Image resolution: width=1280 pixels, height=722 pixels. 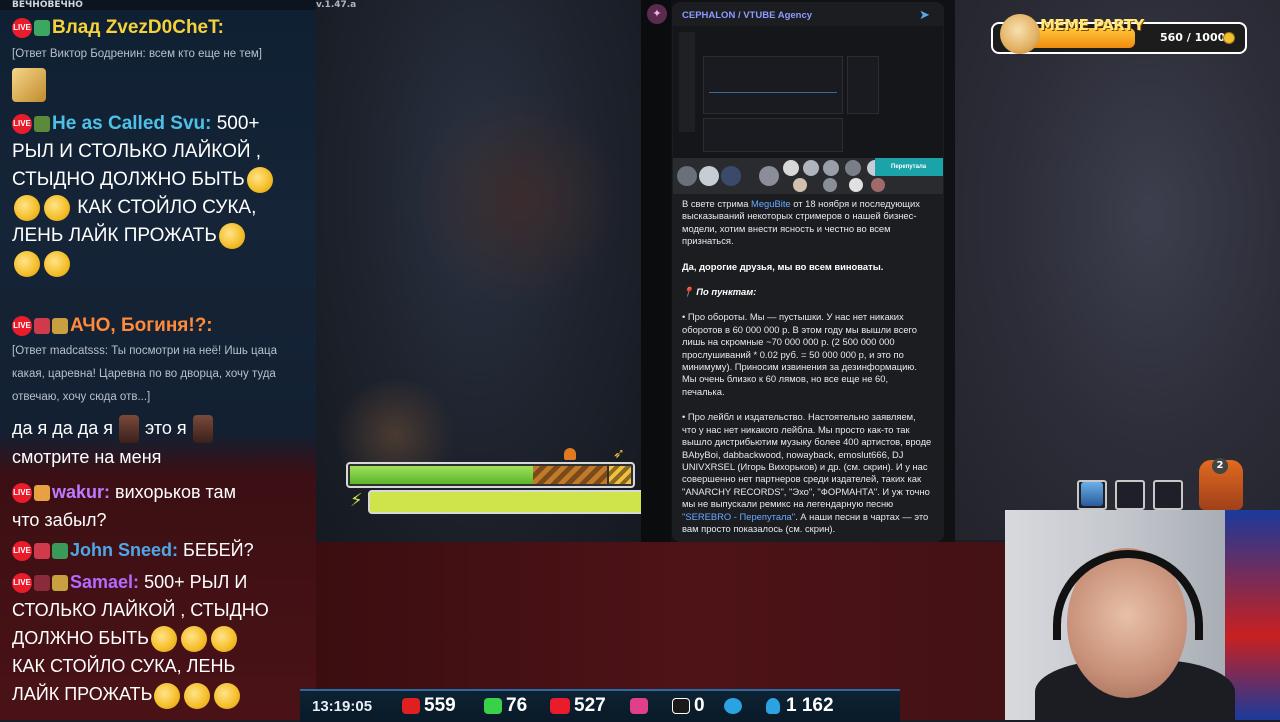 I want to click on chat-nick: Влад ZvezD0CheT:, so click(x=138, y=27).